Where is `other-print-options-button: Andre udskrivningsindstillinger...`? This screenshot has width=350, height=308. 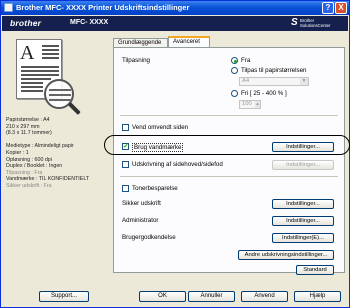
other-print-options-button: Andre udskrivningsindstillinger... is located at coordinates (286, 255).